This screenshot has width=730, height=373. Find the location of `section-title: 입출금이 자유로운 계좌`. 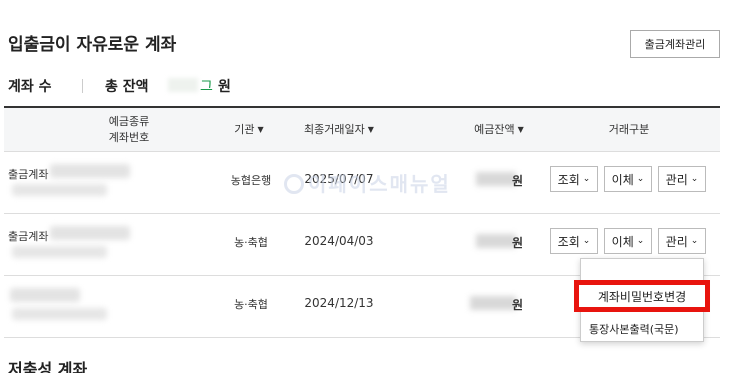

section-title: 입출금이 자유로운 계좌 is located at coordinates (92, 45).